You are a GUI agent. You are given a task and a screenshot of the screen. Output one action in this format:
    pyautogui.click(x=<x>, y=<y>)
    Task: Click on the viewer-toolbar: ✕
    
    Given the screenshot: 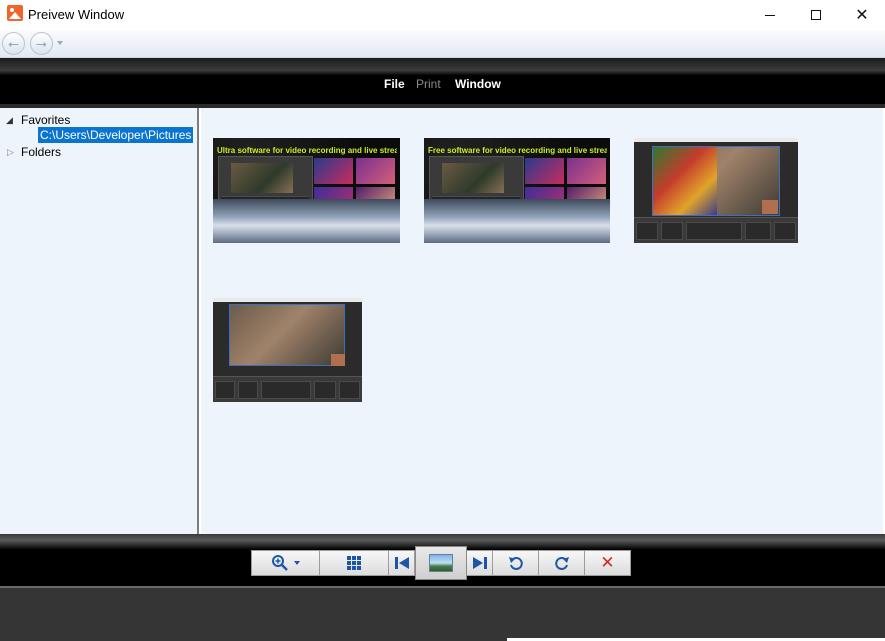 What is the action you would take?
    pyautogui.click(x=441, y=563)
    